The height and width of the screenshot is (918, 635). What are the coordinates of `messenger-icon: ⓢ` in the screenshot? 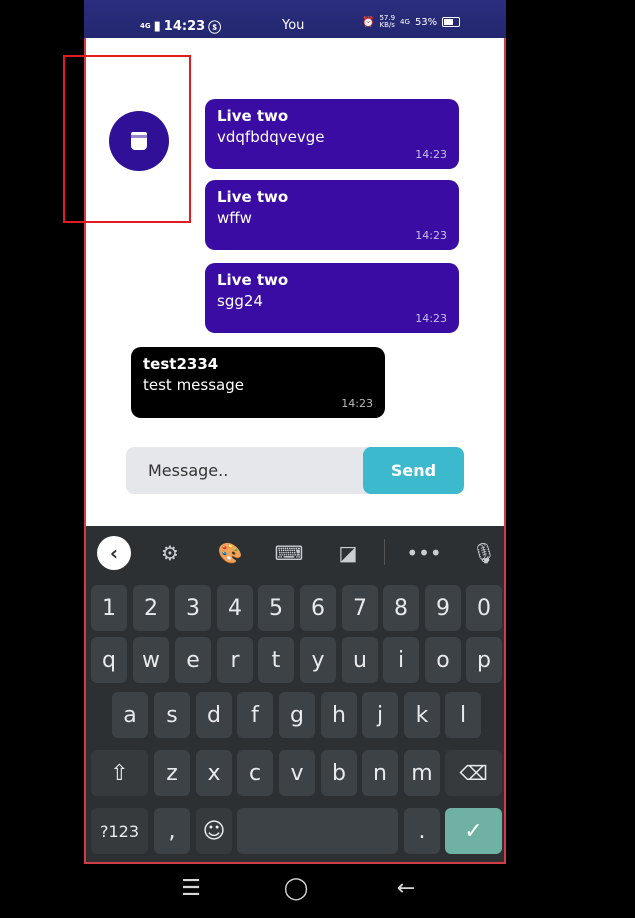 It's located at (215, 28).